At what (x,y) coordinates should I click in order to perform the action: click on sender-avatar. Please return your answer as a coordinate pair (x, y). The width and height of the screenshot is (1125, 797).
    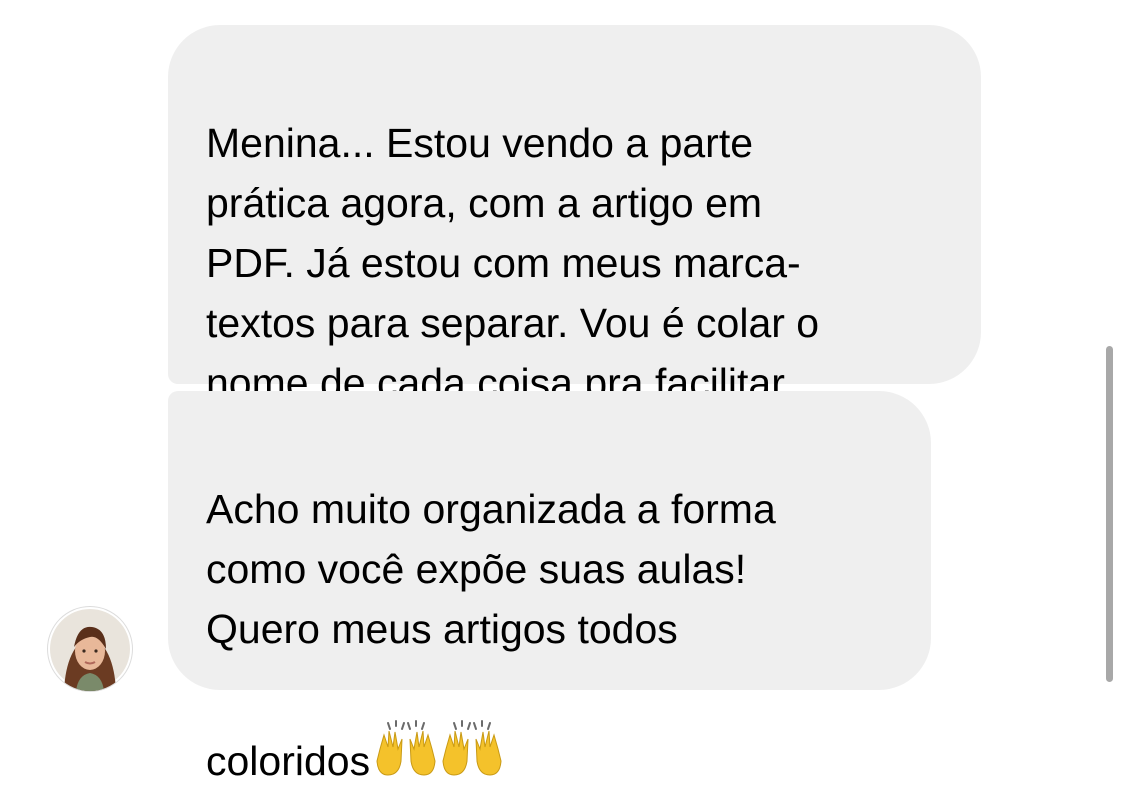
    Looking at the image, I should click on (90, 649).